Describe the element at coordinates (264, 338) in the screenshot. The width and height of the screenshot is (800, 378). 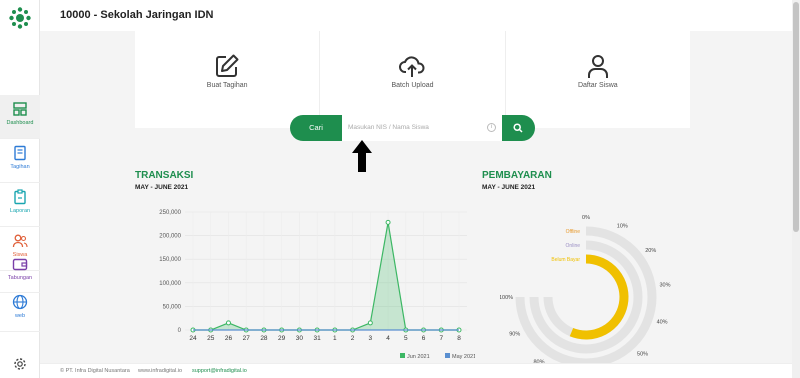
I see `x-tick-label: 28` at that location.